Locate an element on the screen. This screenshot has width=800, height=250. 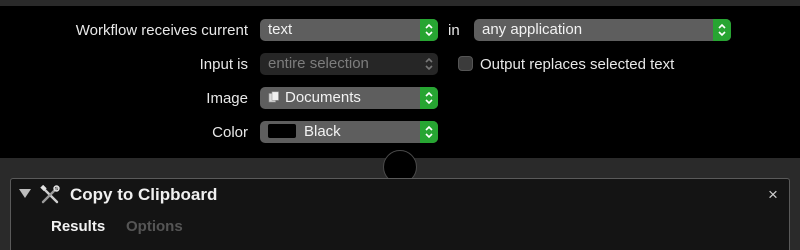
color-popup: Black is located at coordinates (349, 132).